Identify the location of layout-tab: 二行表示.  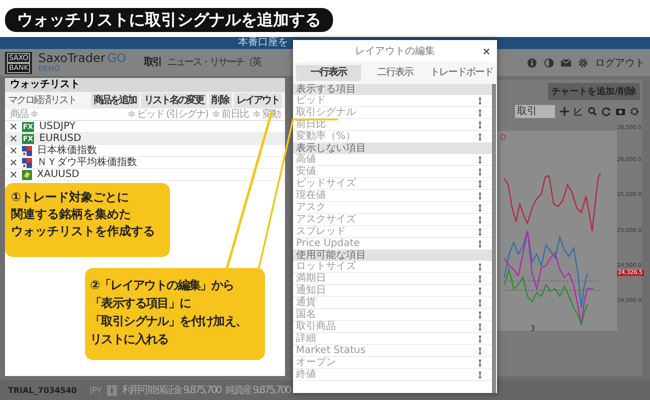
(395, 73).